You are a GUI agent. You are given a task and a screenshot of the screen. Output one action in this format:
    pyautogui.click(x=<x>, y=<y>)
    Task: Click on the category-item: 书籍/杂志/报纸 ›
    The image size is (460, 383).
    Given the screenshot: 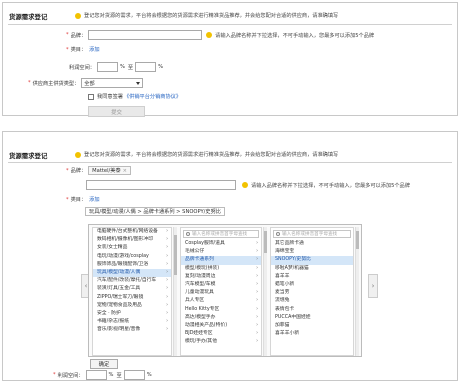 What is the action you would take?
    pyautogui.click(x=132, y=322)
    